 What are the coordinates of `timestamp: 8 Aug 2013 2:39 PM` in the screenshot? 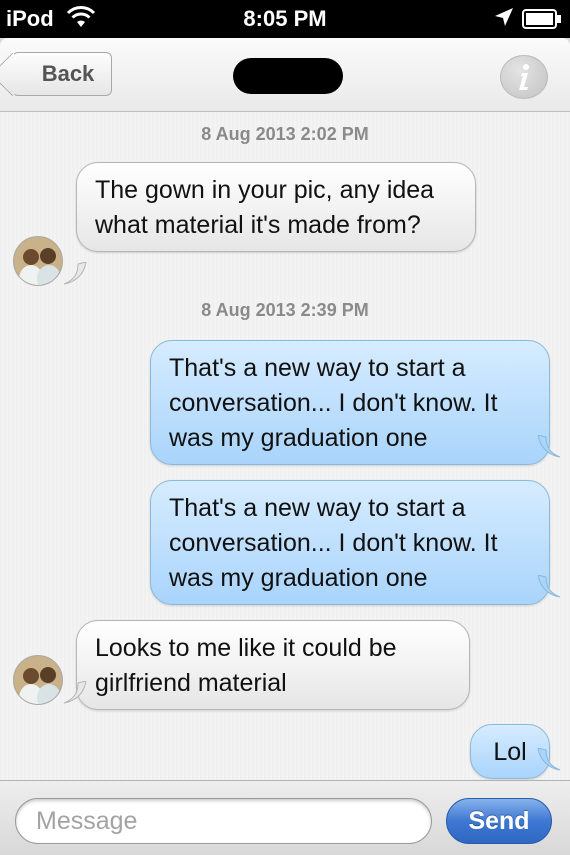 It's located at (285, 310).